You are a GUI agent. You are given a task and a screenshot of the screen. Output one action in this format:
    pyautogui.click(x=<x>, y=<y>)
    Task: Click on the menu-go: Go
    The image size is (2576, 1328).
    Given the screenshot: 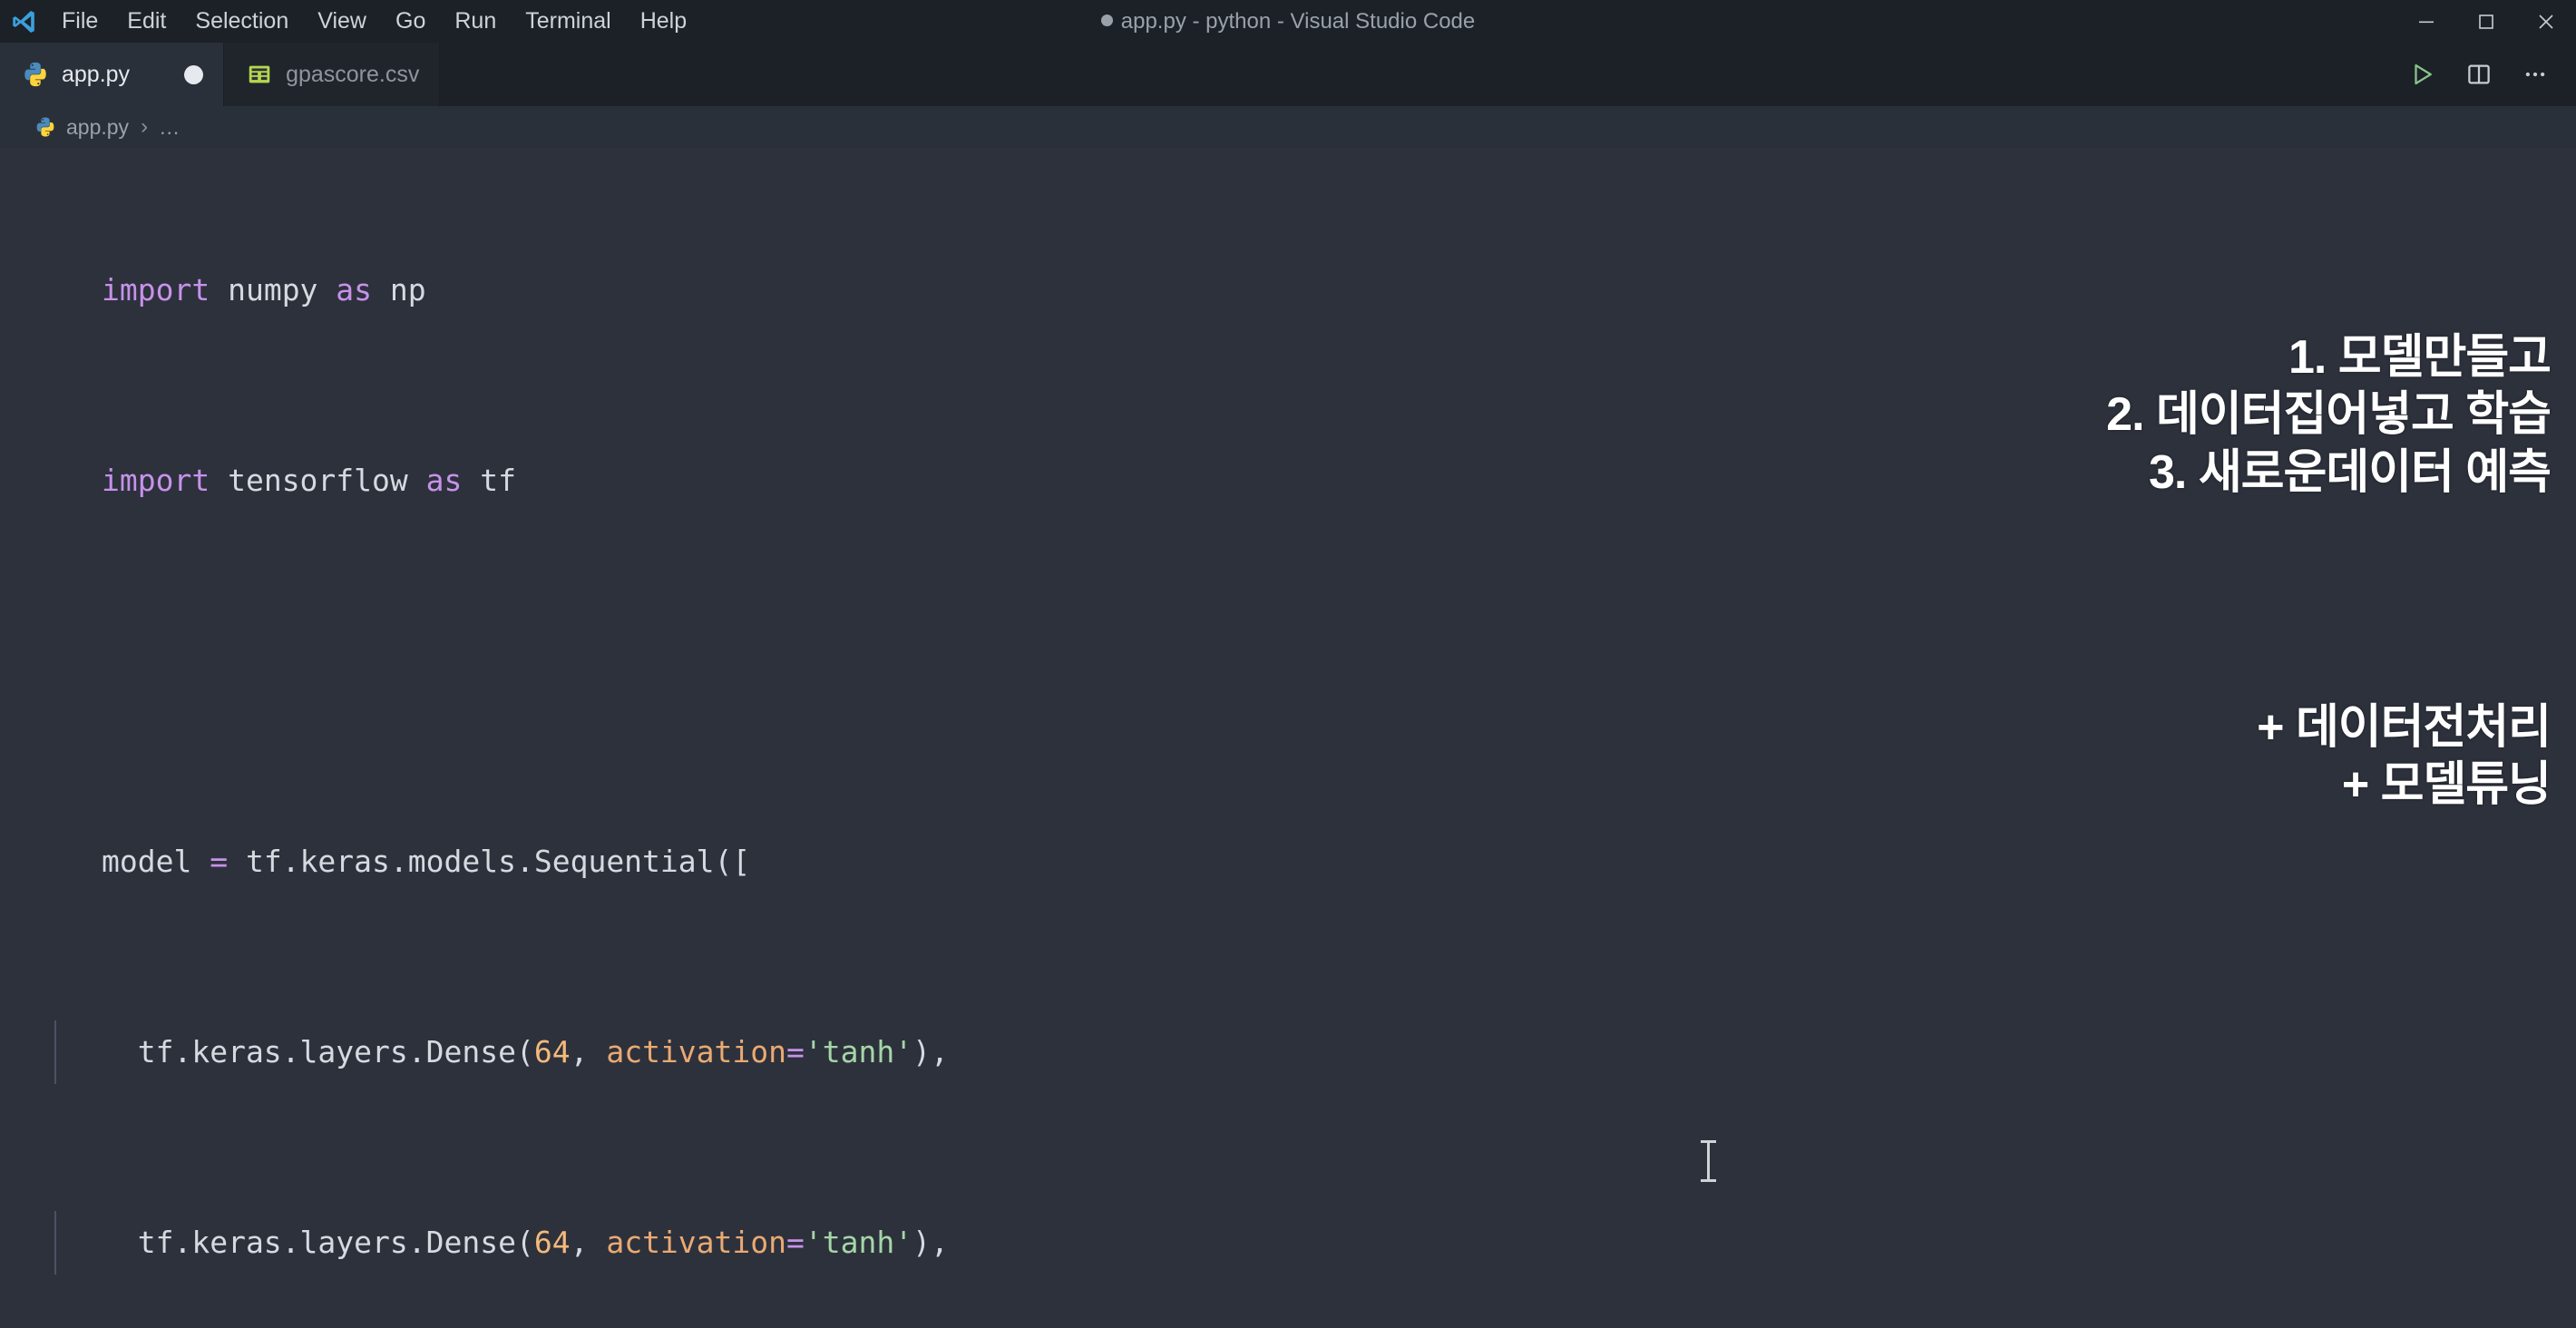 What is the action you would take?
    pyautogui.click(x=410, y=21)
    